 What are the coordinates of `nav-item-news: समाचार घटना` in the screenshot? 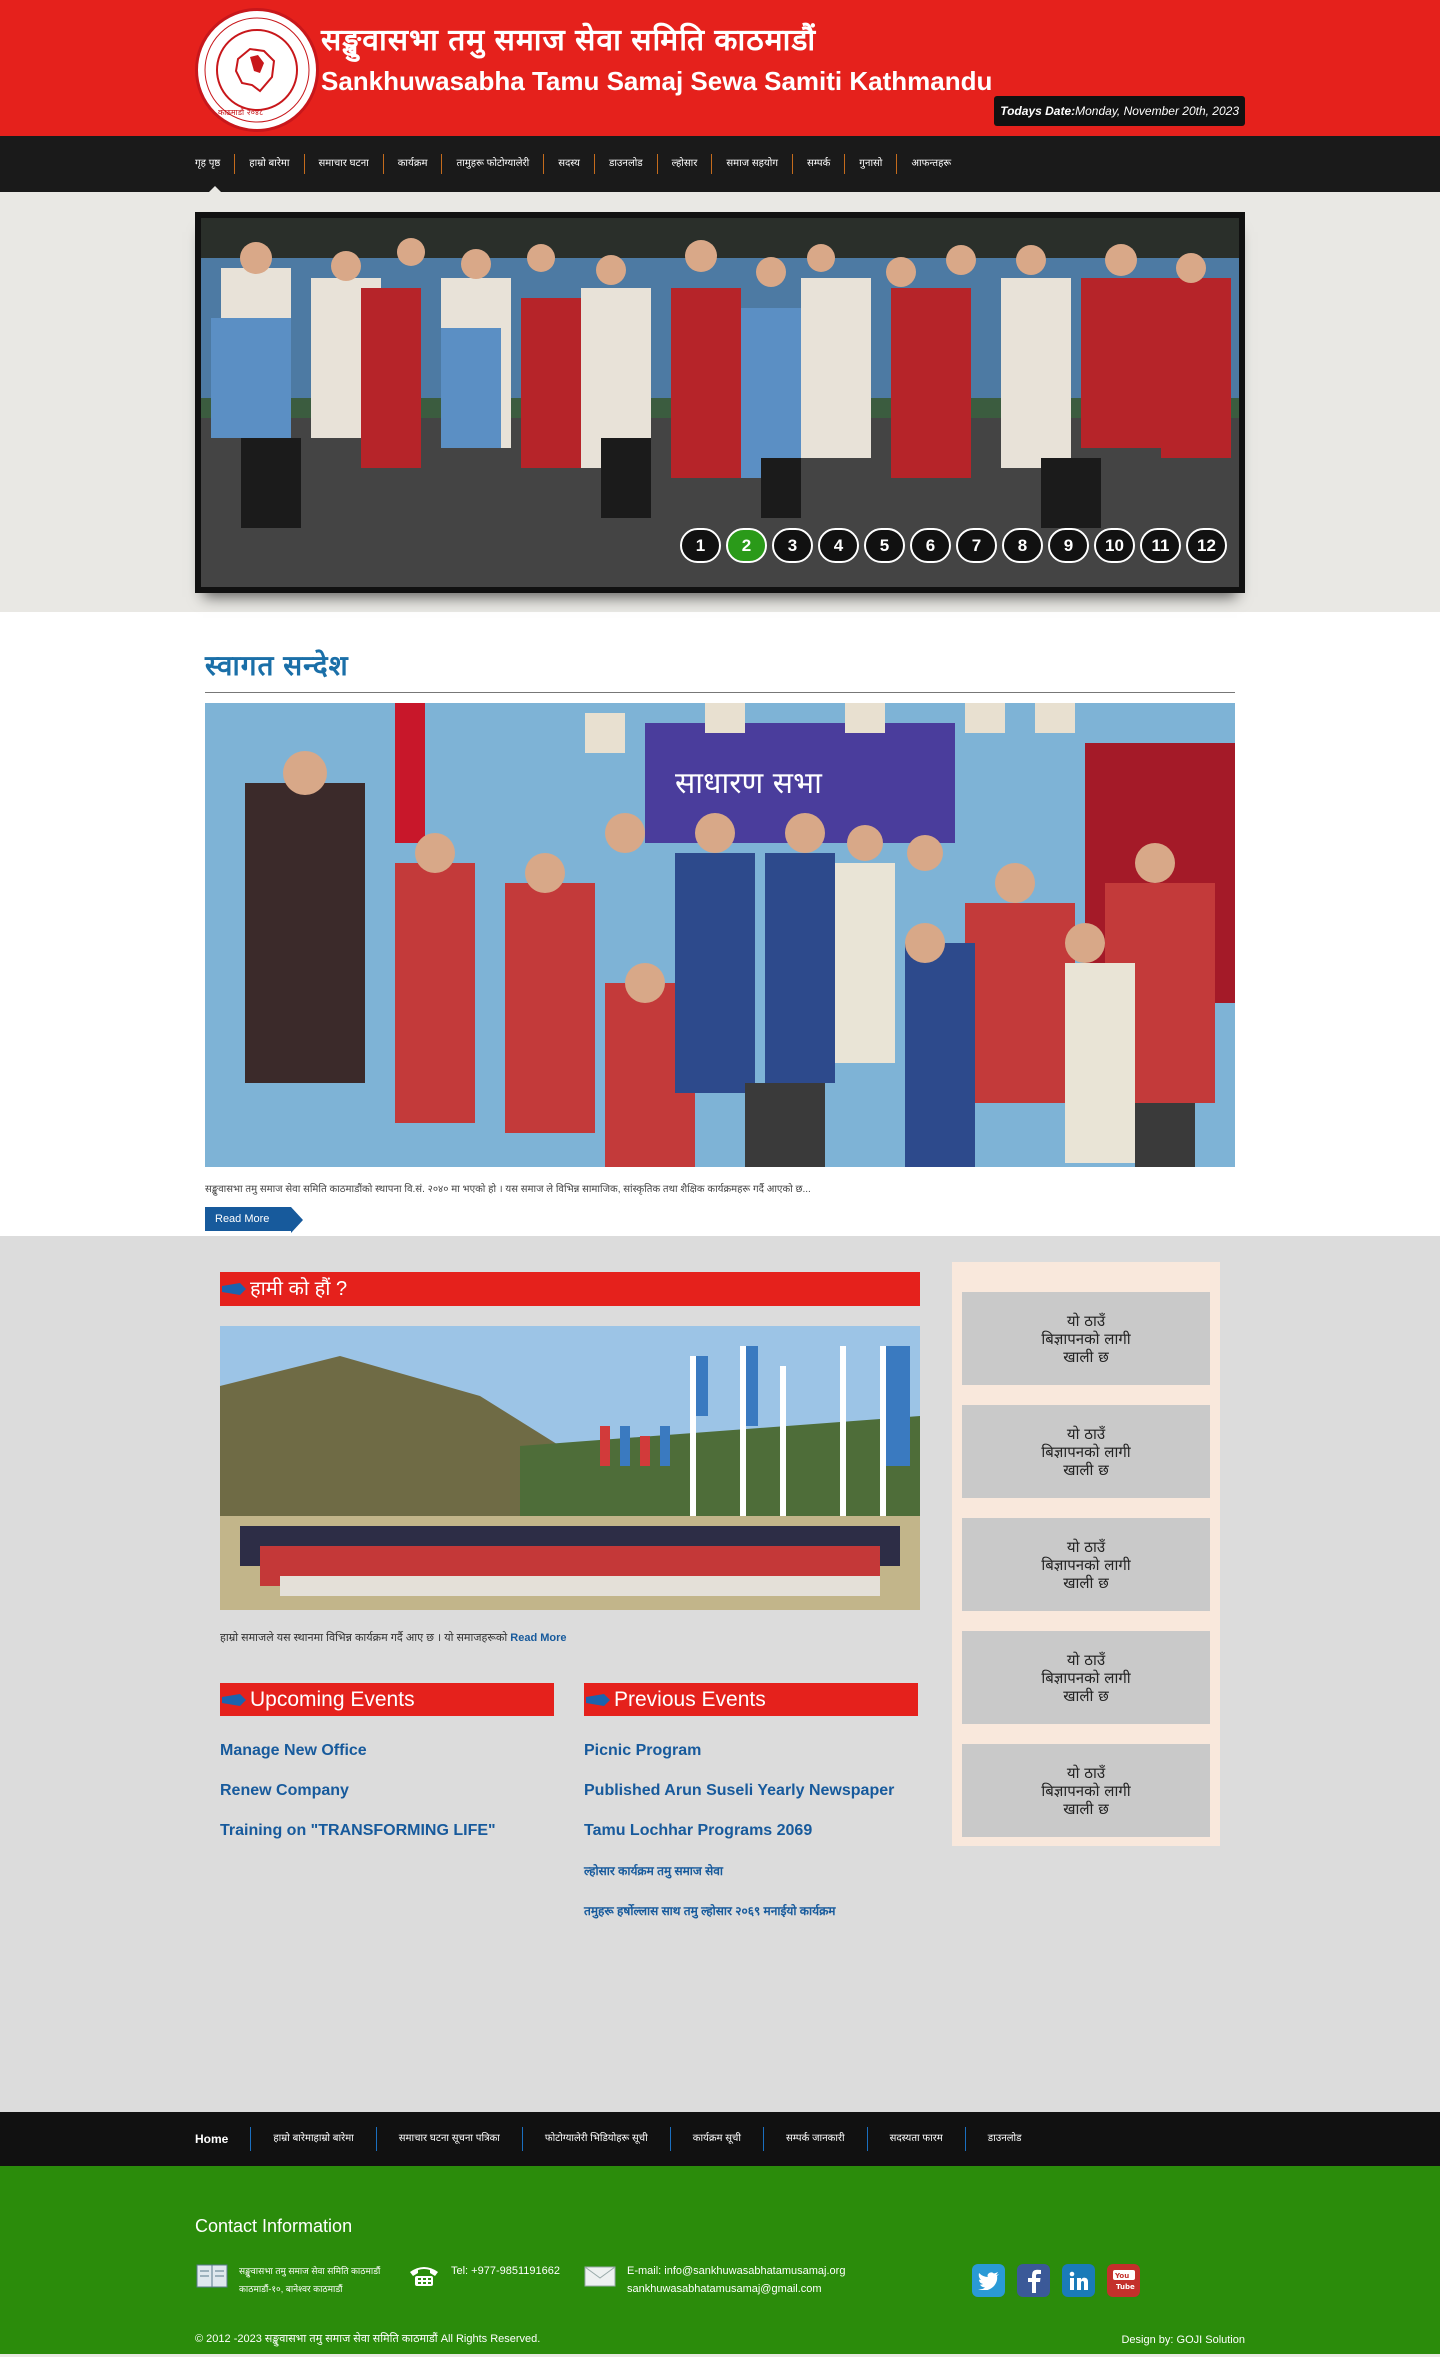 It's located at (344, 164).